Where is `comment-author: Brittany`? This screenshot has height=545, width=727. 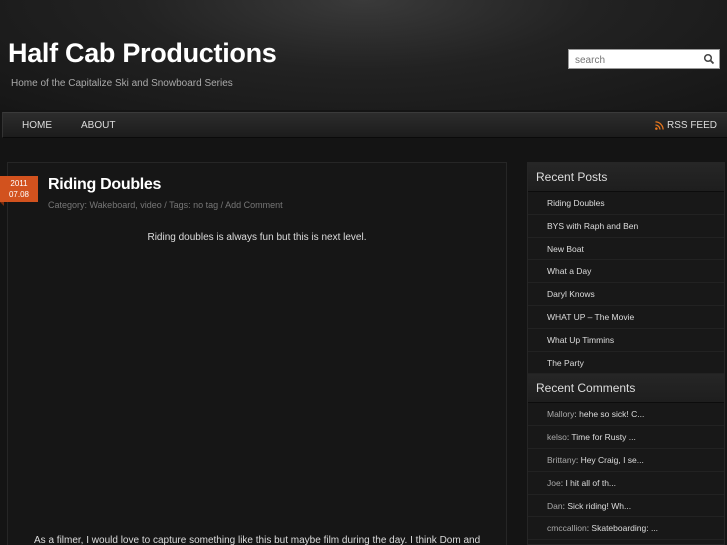
comment-author: Brittany is located at coordinates (561, 459).